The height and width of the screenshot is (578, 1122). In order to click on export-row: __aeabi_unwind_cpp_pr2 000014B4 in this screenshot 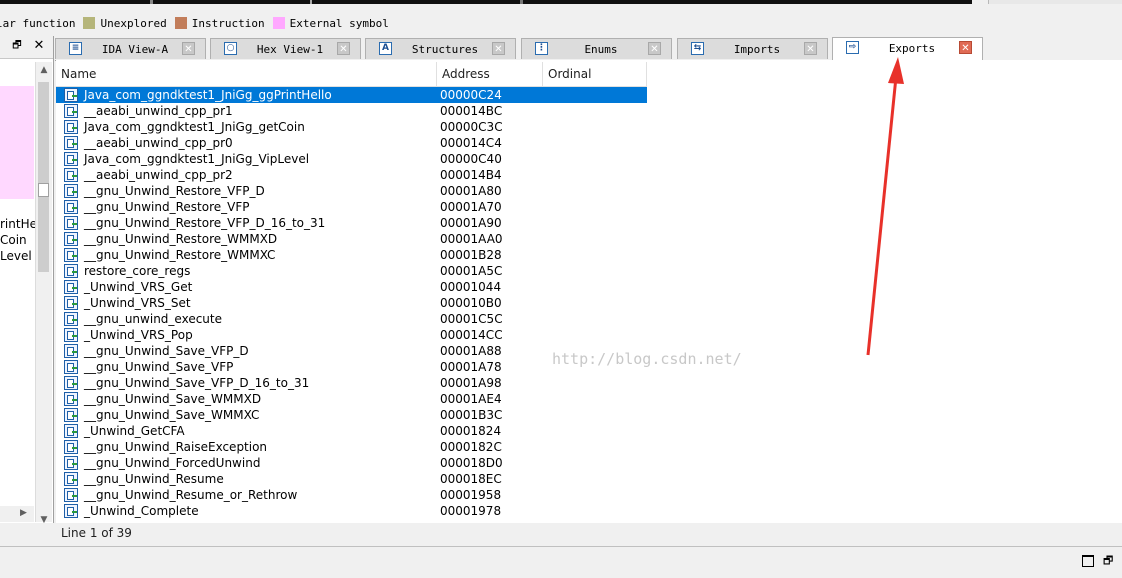, I will do `click(351, 175)`.